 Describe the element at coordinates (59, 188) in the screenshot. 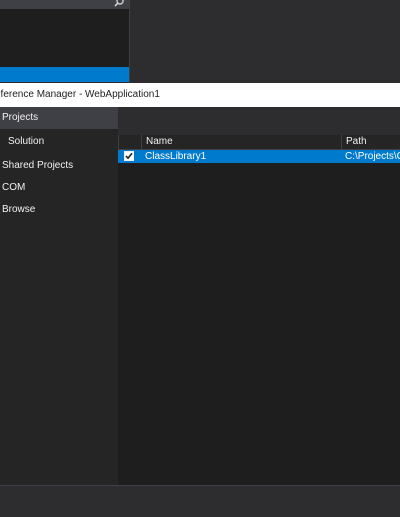

I see `sidebar-item-com: COM` at that location.